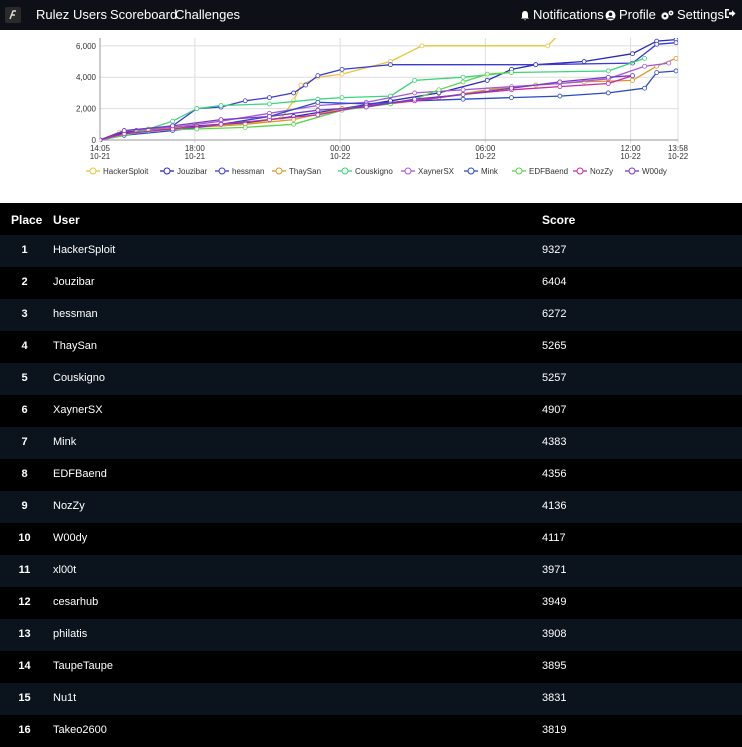 The width and height of the screenshot is (742, 747). Describe the element at coordinates (84, 250) in the screenshot. I see `user-link: HackerSploit` at that location.